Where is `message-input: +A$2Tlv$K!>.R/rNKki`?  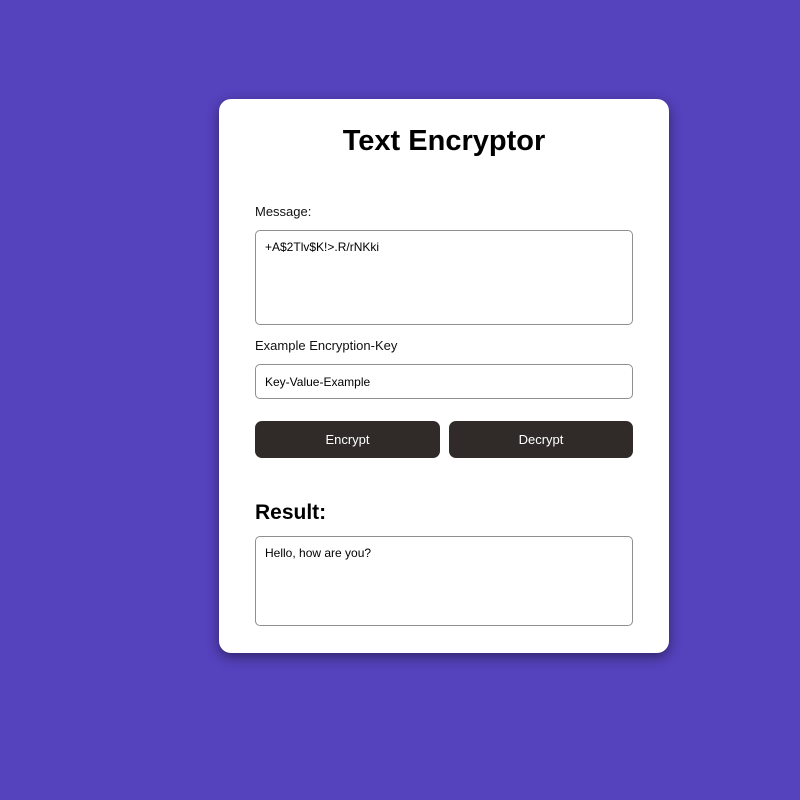 message-input: +A$2Tlv$K!>.R/rNKki is located at coordinates (444, 277).